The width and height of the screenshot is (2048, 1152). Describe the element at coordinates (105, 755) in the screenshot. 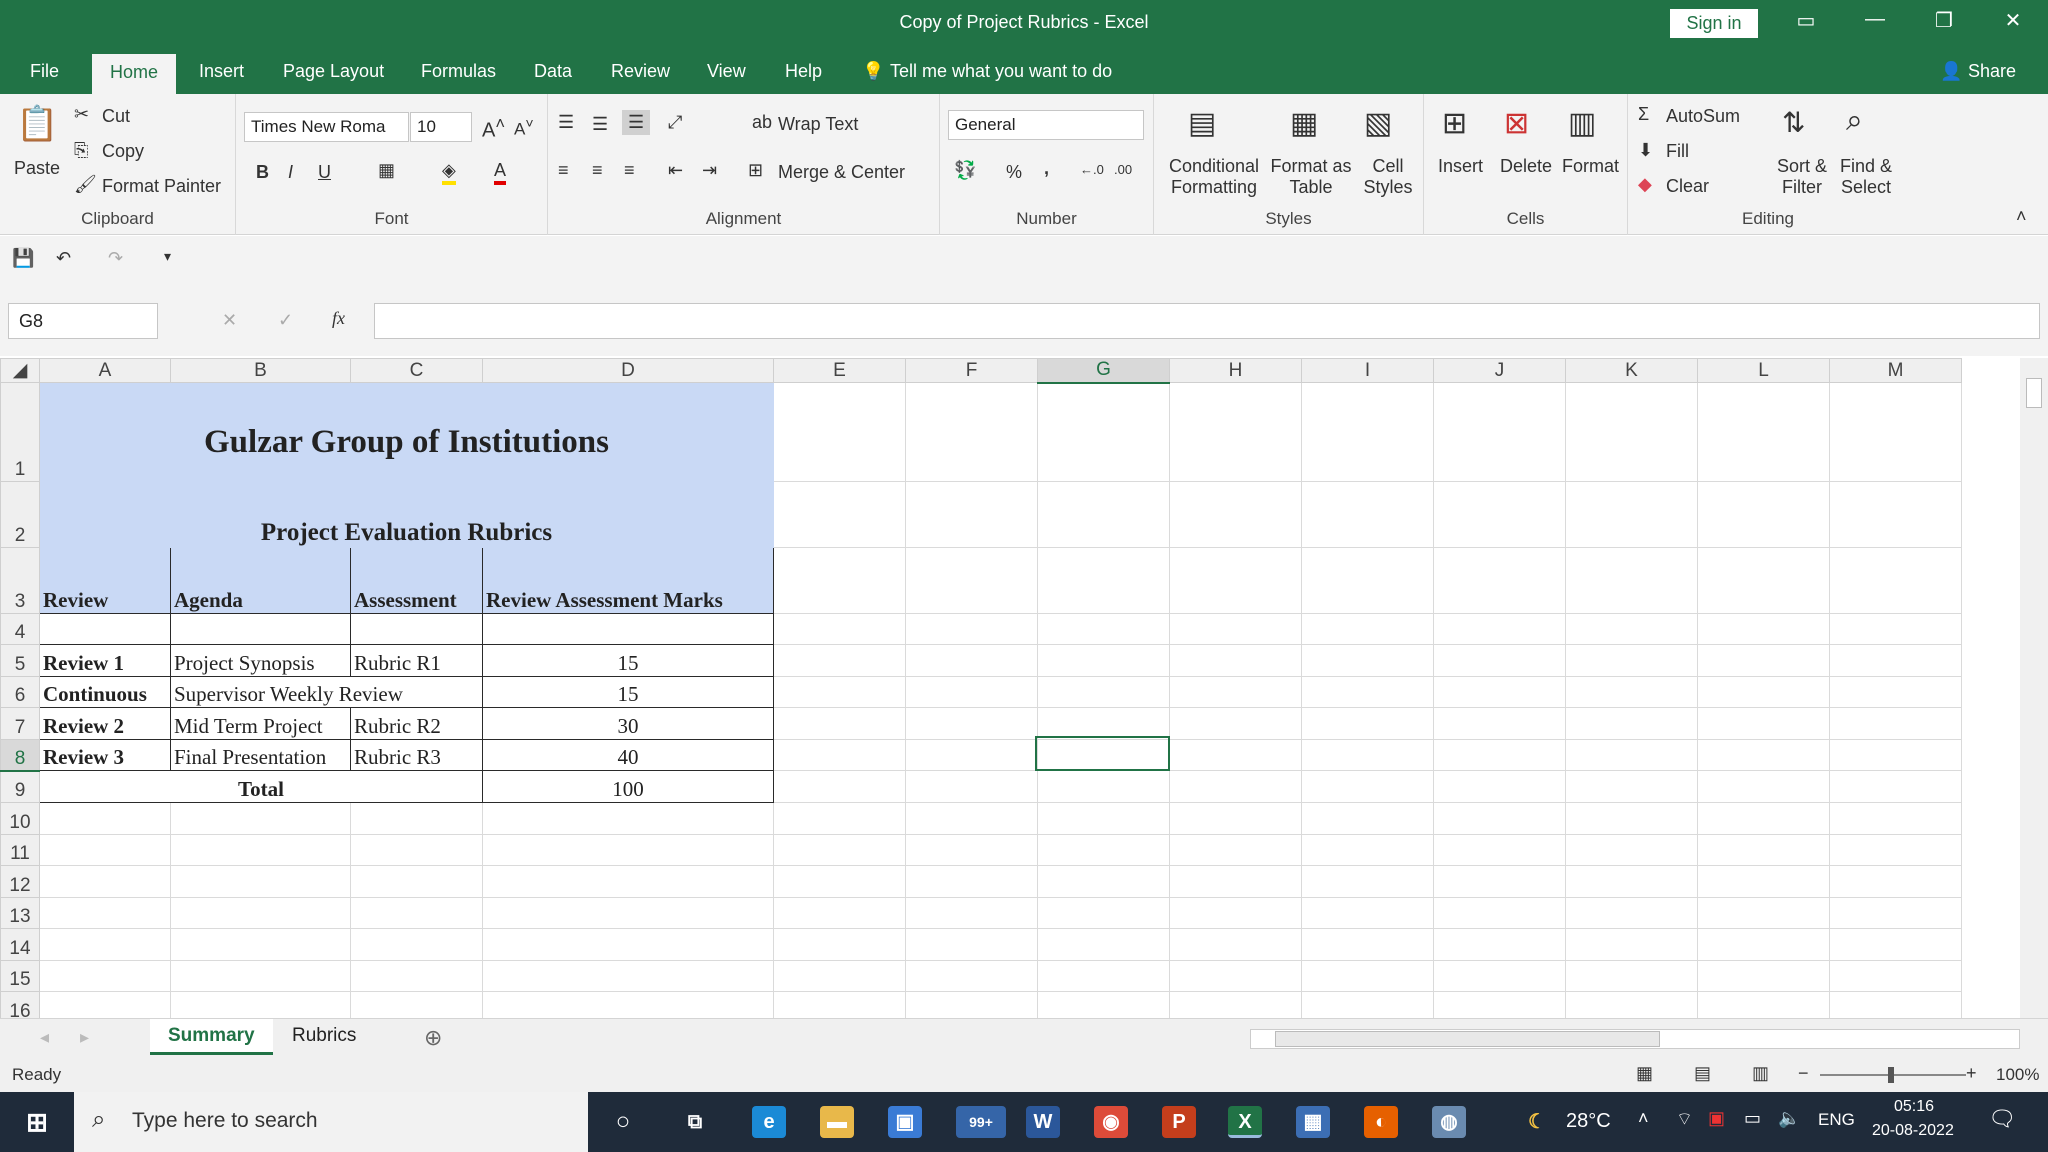

I see `cell: Review 3` at that location.